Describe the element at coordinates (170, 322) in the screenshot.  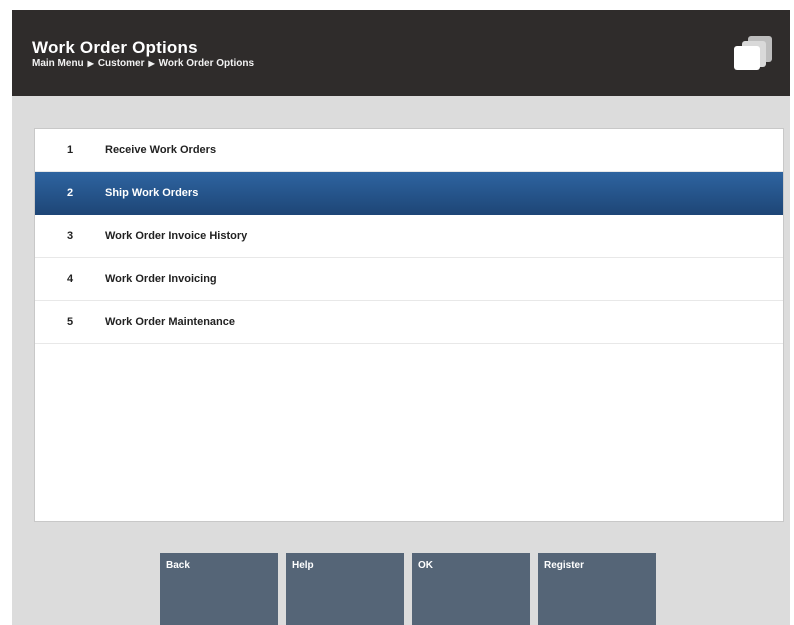
I see `menu-item-label: Work Order Maintenance` at that location.